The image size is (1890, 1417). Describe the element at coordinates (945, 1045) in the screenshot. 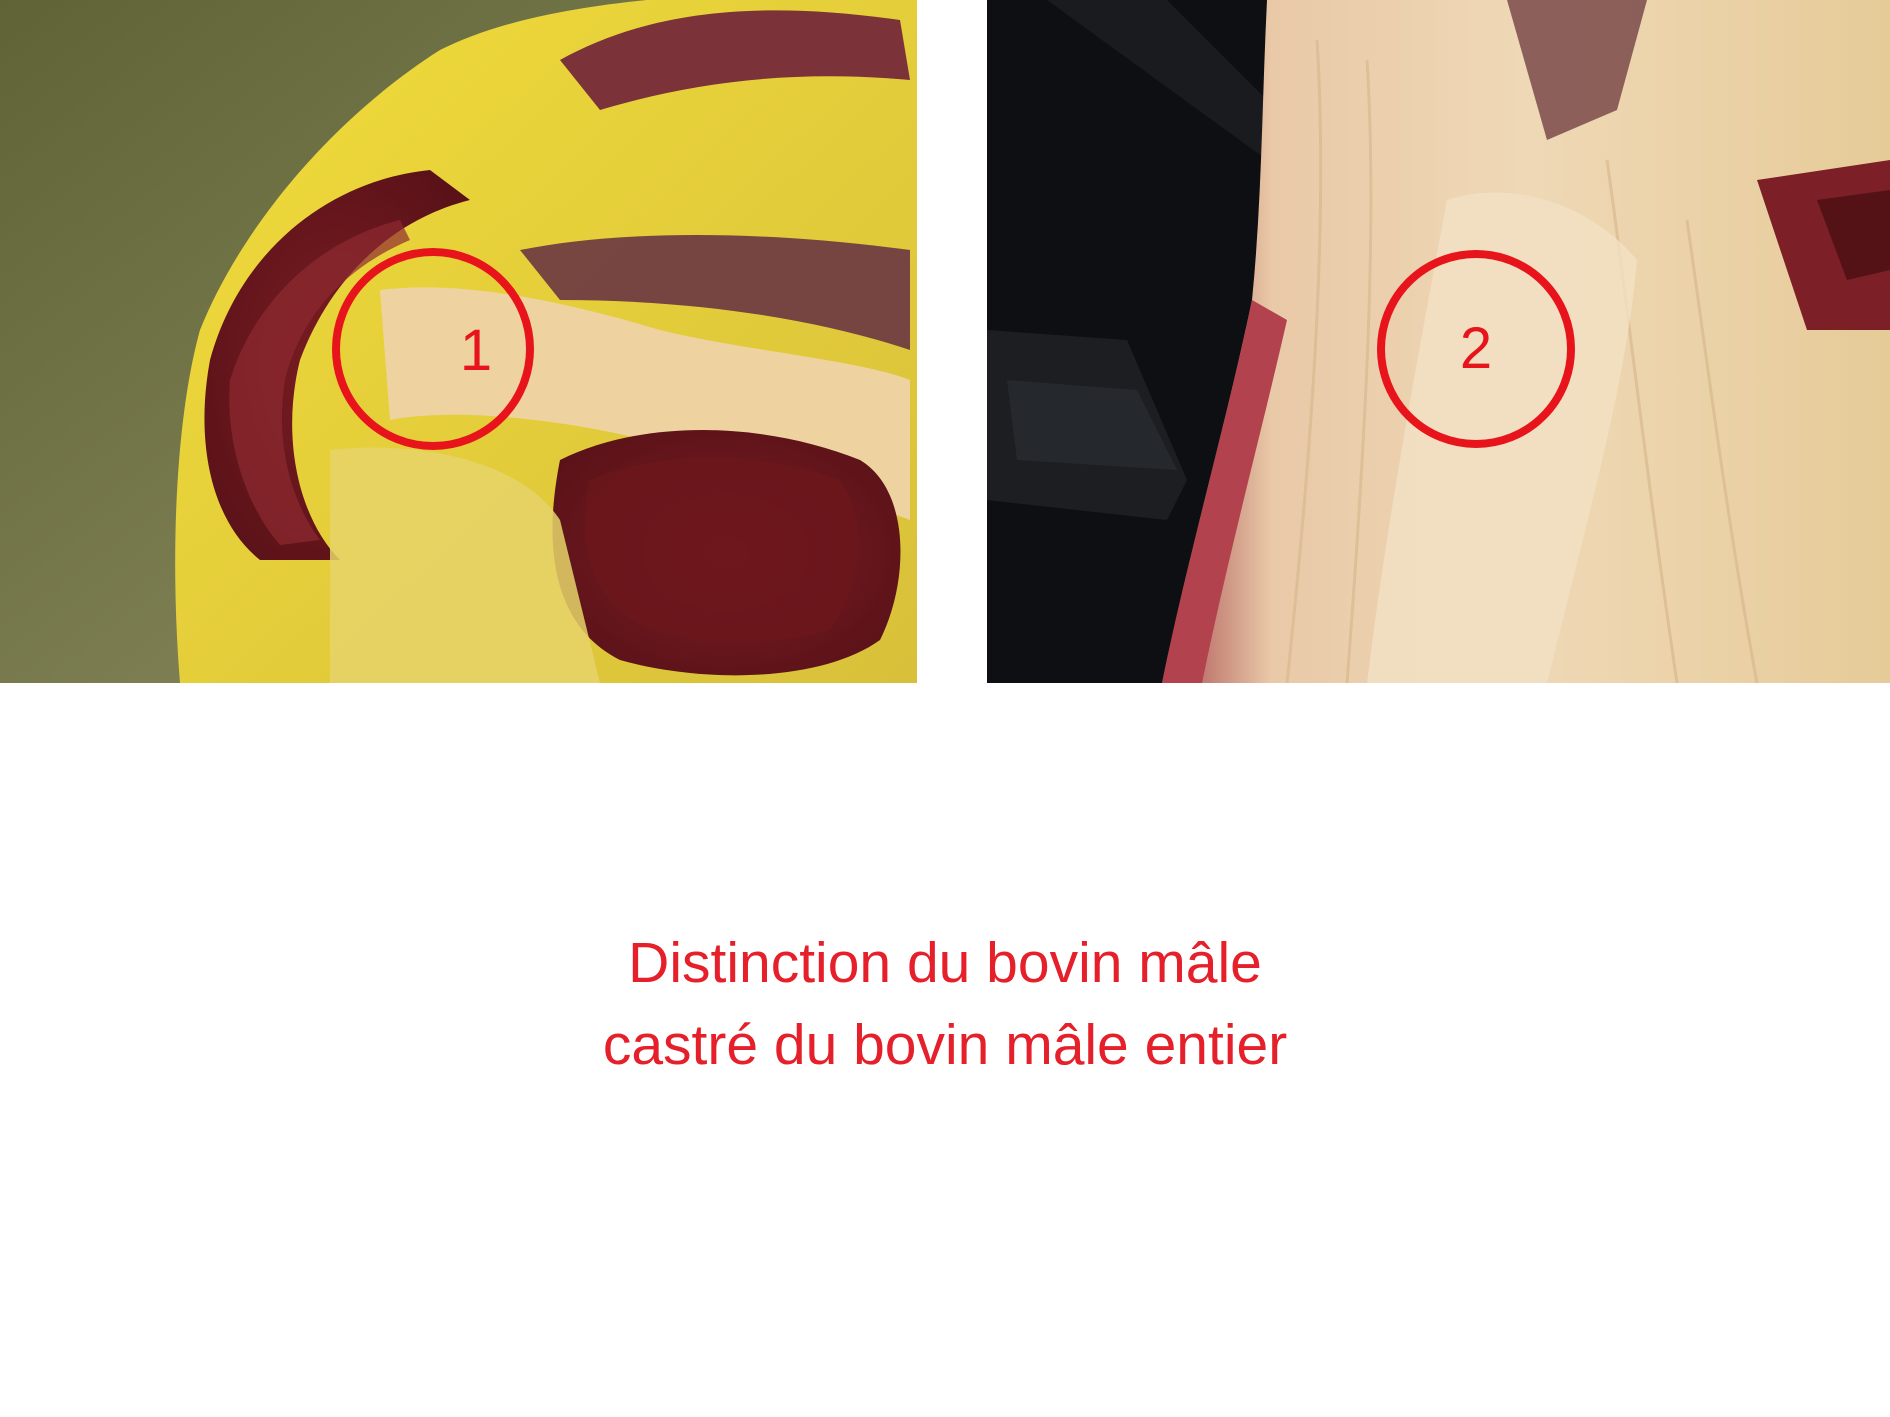

I see `caption-line-2: castré du bovin mâle entier` at that location.